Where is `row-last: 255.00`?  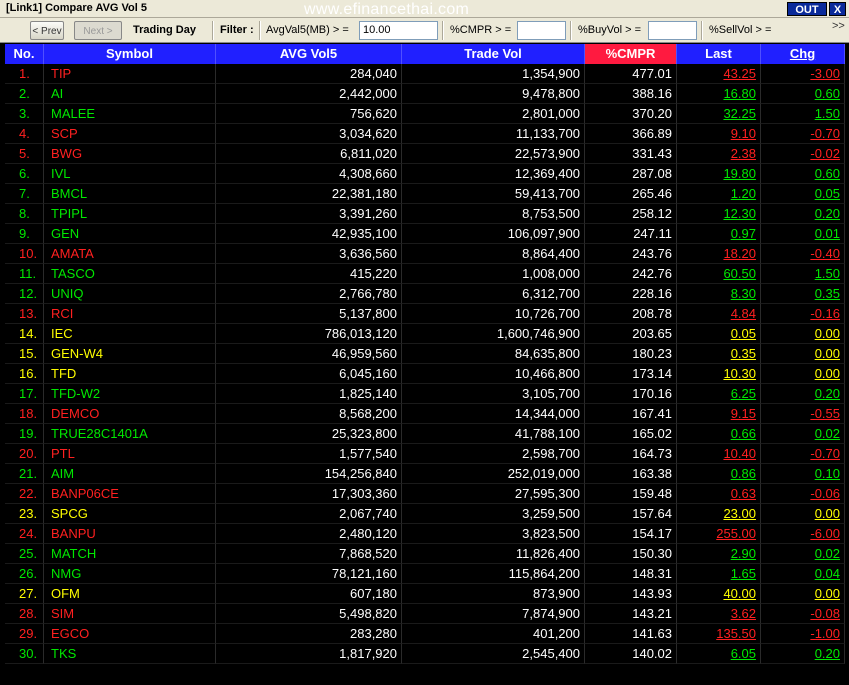 row-last: 255.00 is located at coordinates (719, 534).